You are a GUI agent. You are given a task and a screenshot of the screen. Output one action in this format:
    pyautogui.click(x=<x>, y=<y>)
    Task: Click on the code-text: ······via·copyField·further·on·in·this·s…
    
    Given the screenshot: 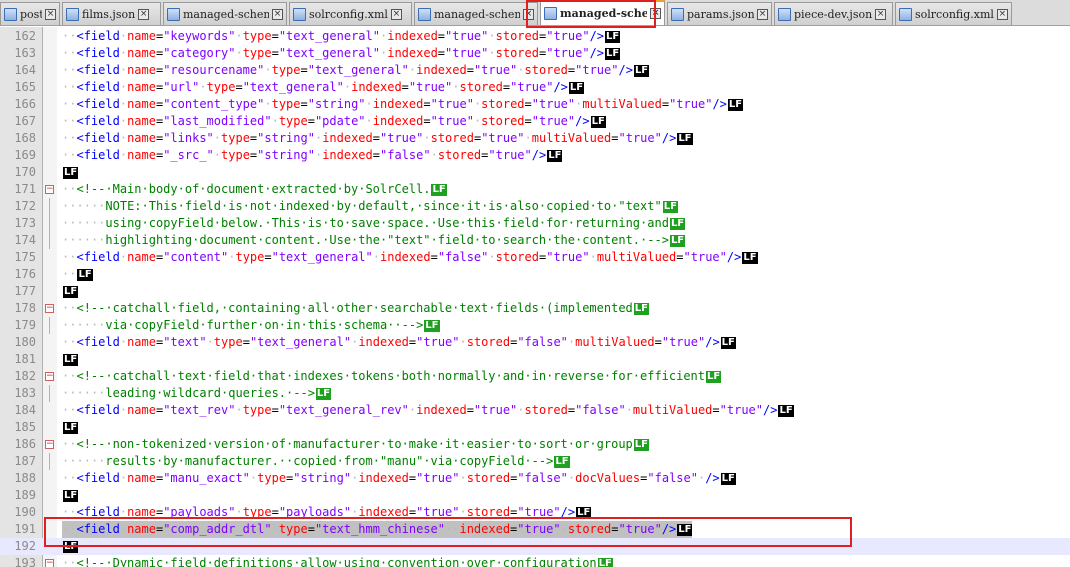 What is the action you would take?
    pyautogui.click(x=251, y=325)
    